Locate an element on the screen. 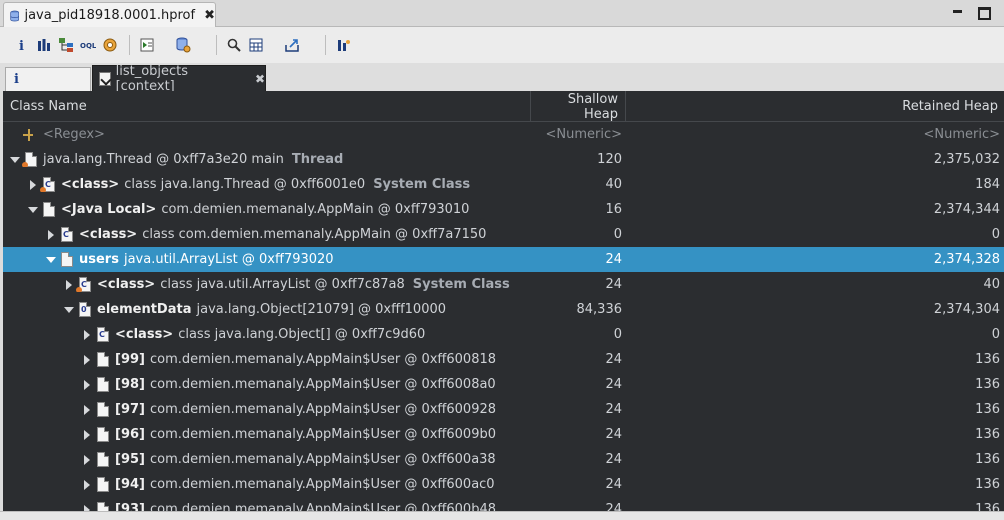 This screenshot has height=520, width=1004. tab-list-objects: list_objects [context] ✖ is located at coordinates (179, 79).